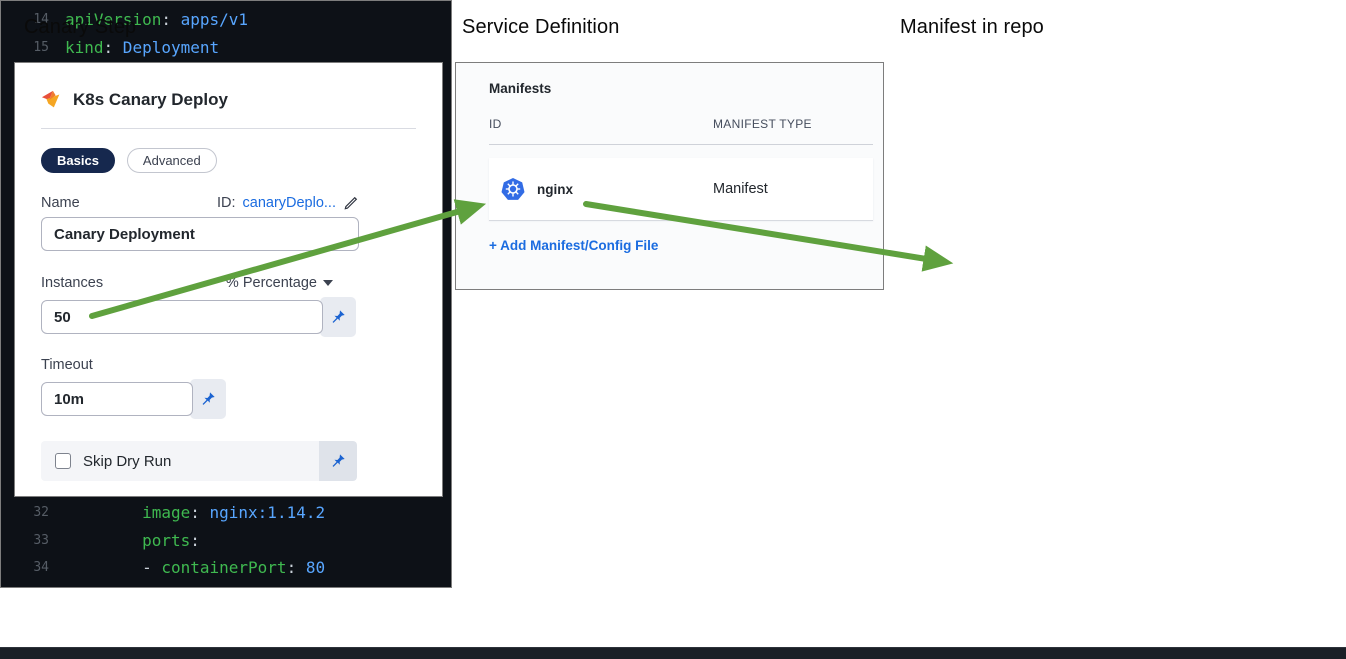  I want to click on manifest-table-row: nginx Manifest, so click(681, 189).